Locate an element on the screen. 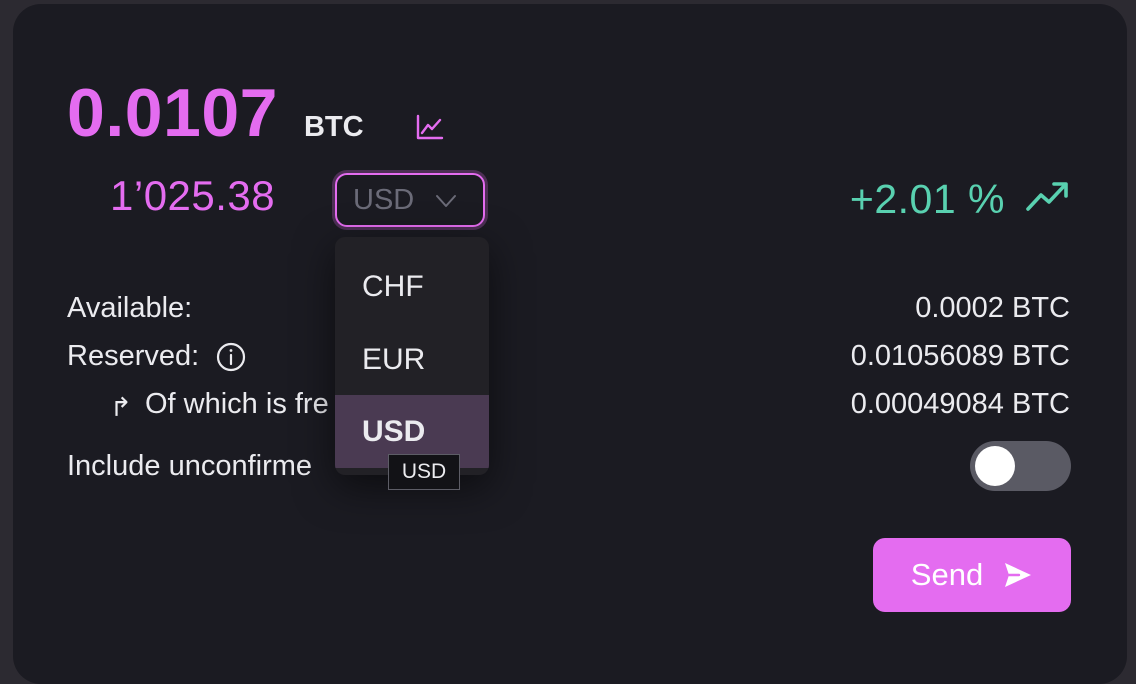 The image size is (1136, 684). include-unconfirmed-label: Include unconfirme is located at coordinates (190, 466).